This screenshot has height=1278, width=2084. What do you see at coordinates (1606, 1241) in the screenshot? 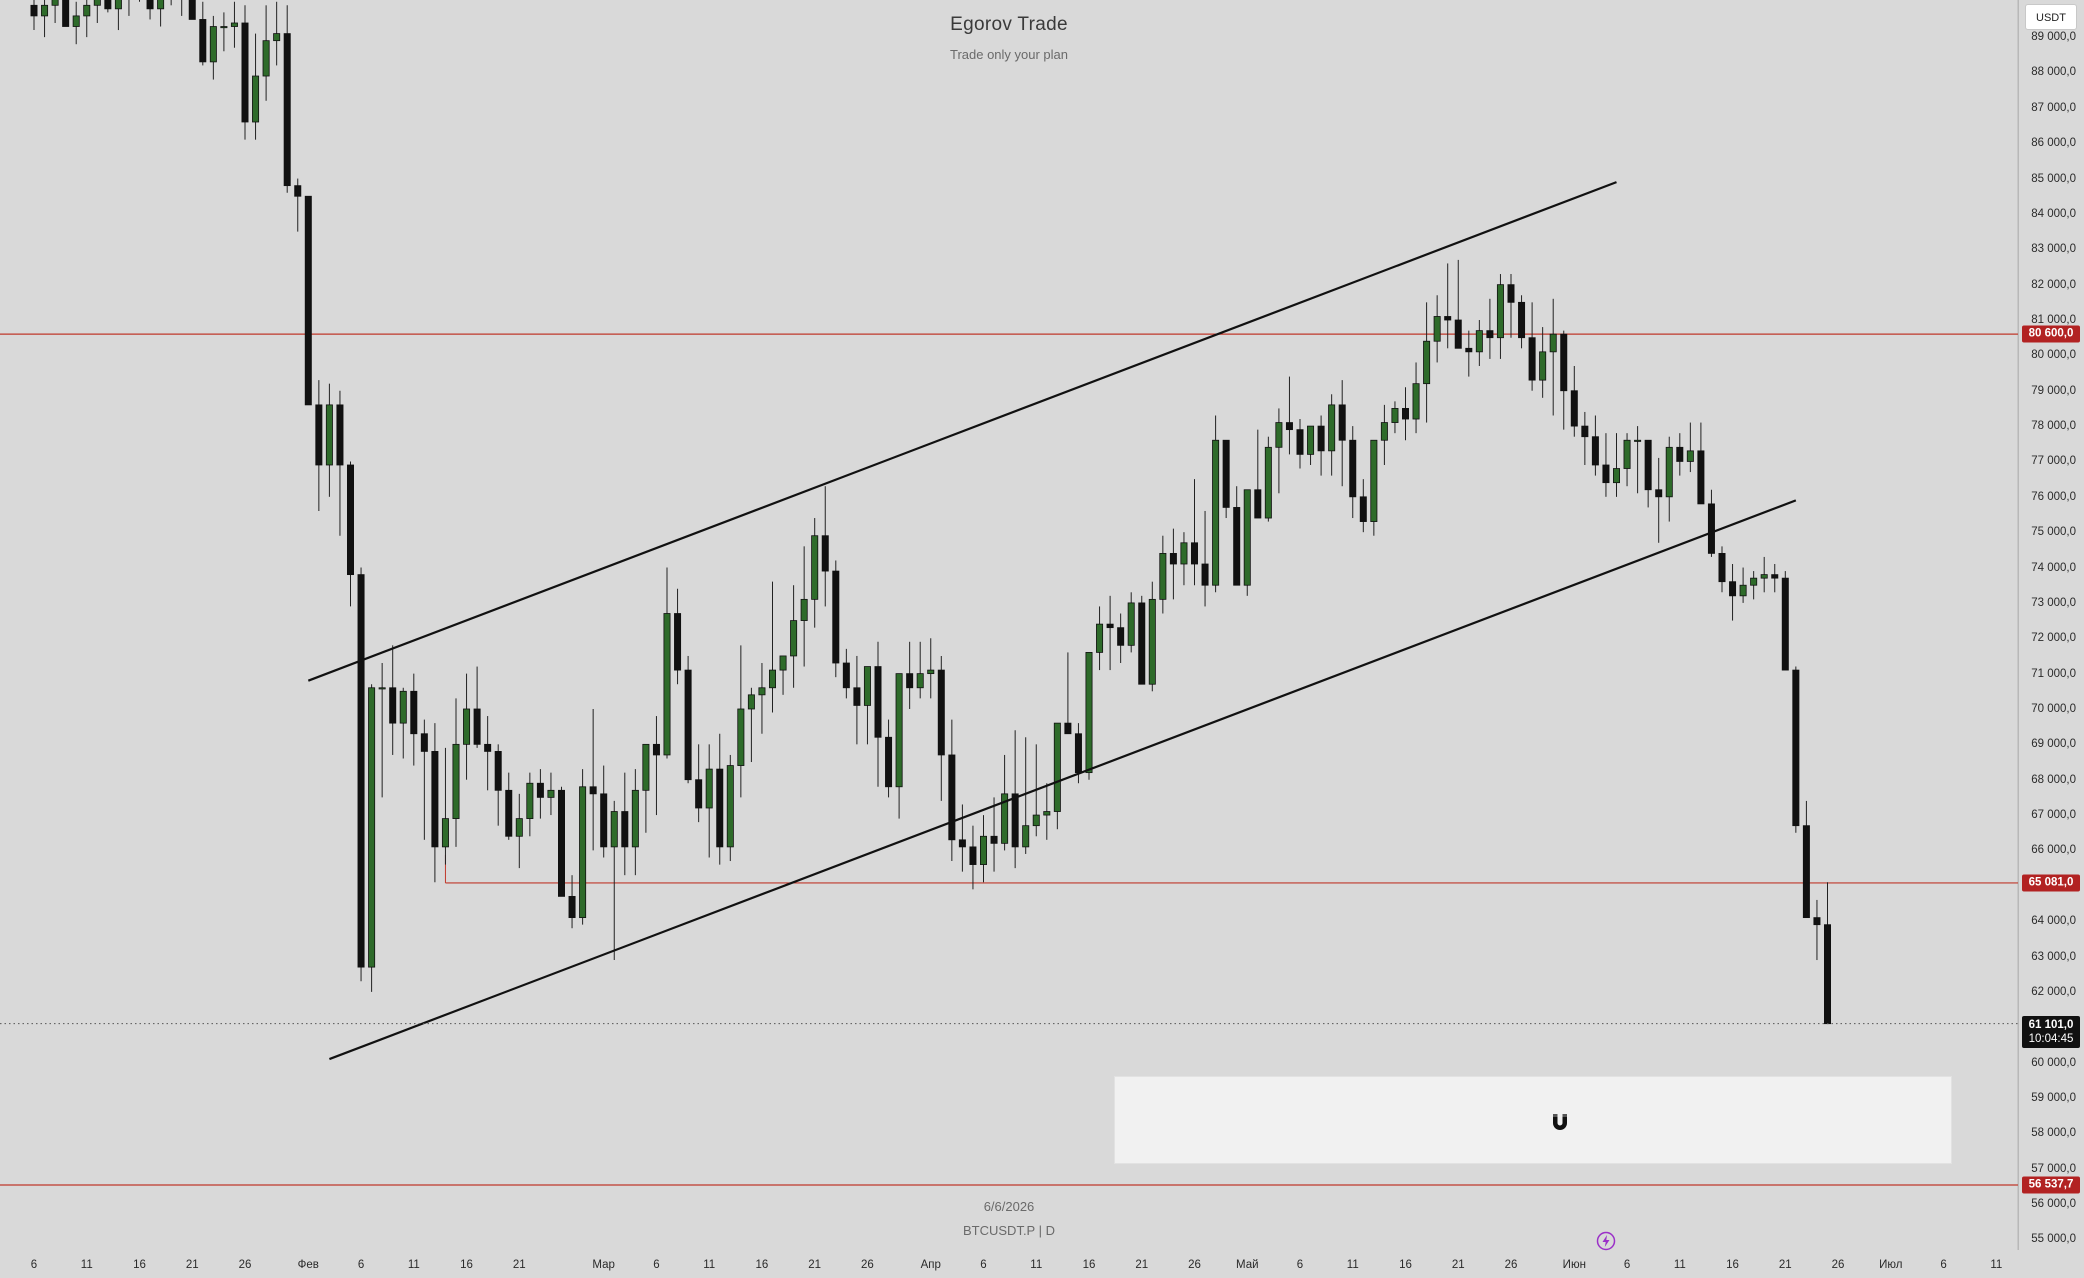
I see `lightning-icon` at bounding box center [1606, 1241].